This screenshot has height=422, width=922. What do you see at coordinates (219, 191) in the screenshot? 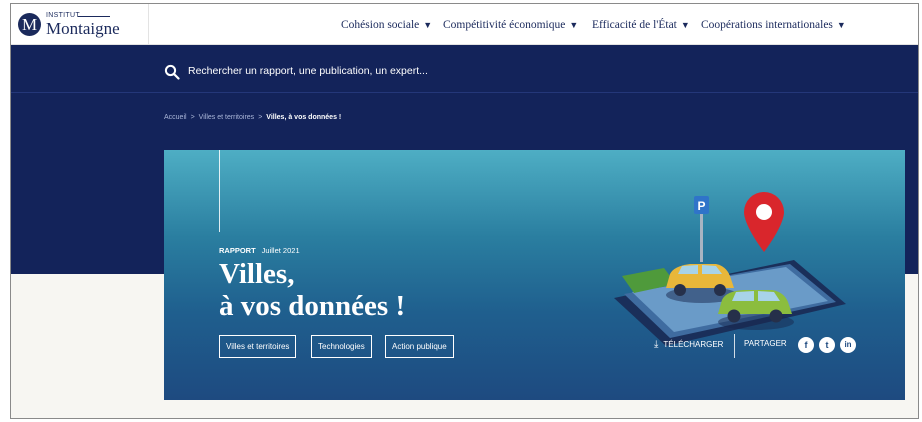
I see `hero-accent-line` at bounding box center [219, 191].